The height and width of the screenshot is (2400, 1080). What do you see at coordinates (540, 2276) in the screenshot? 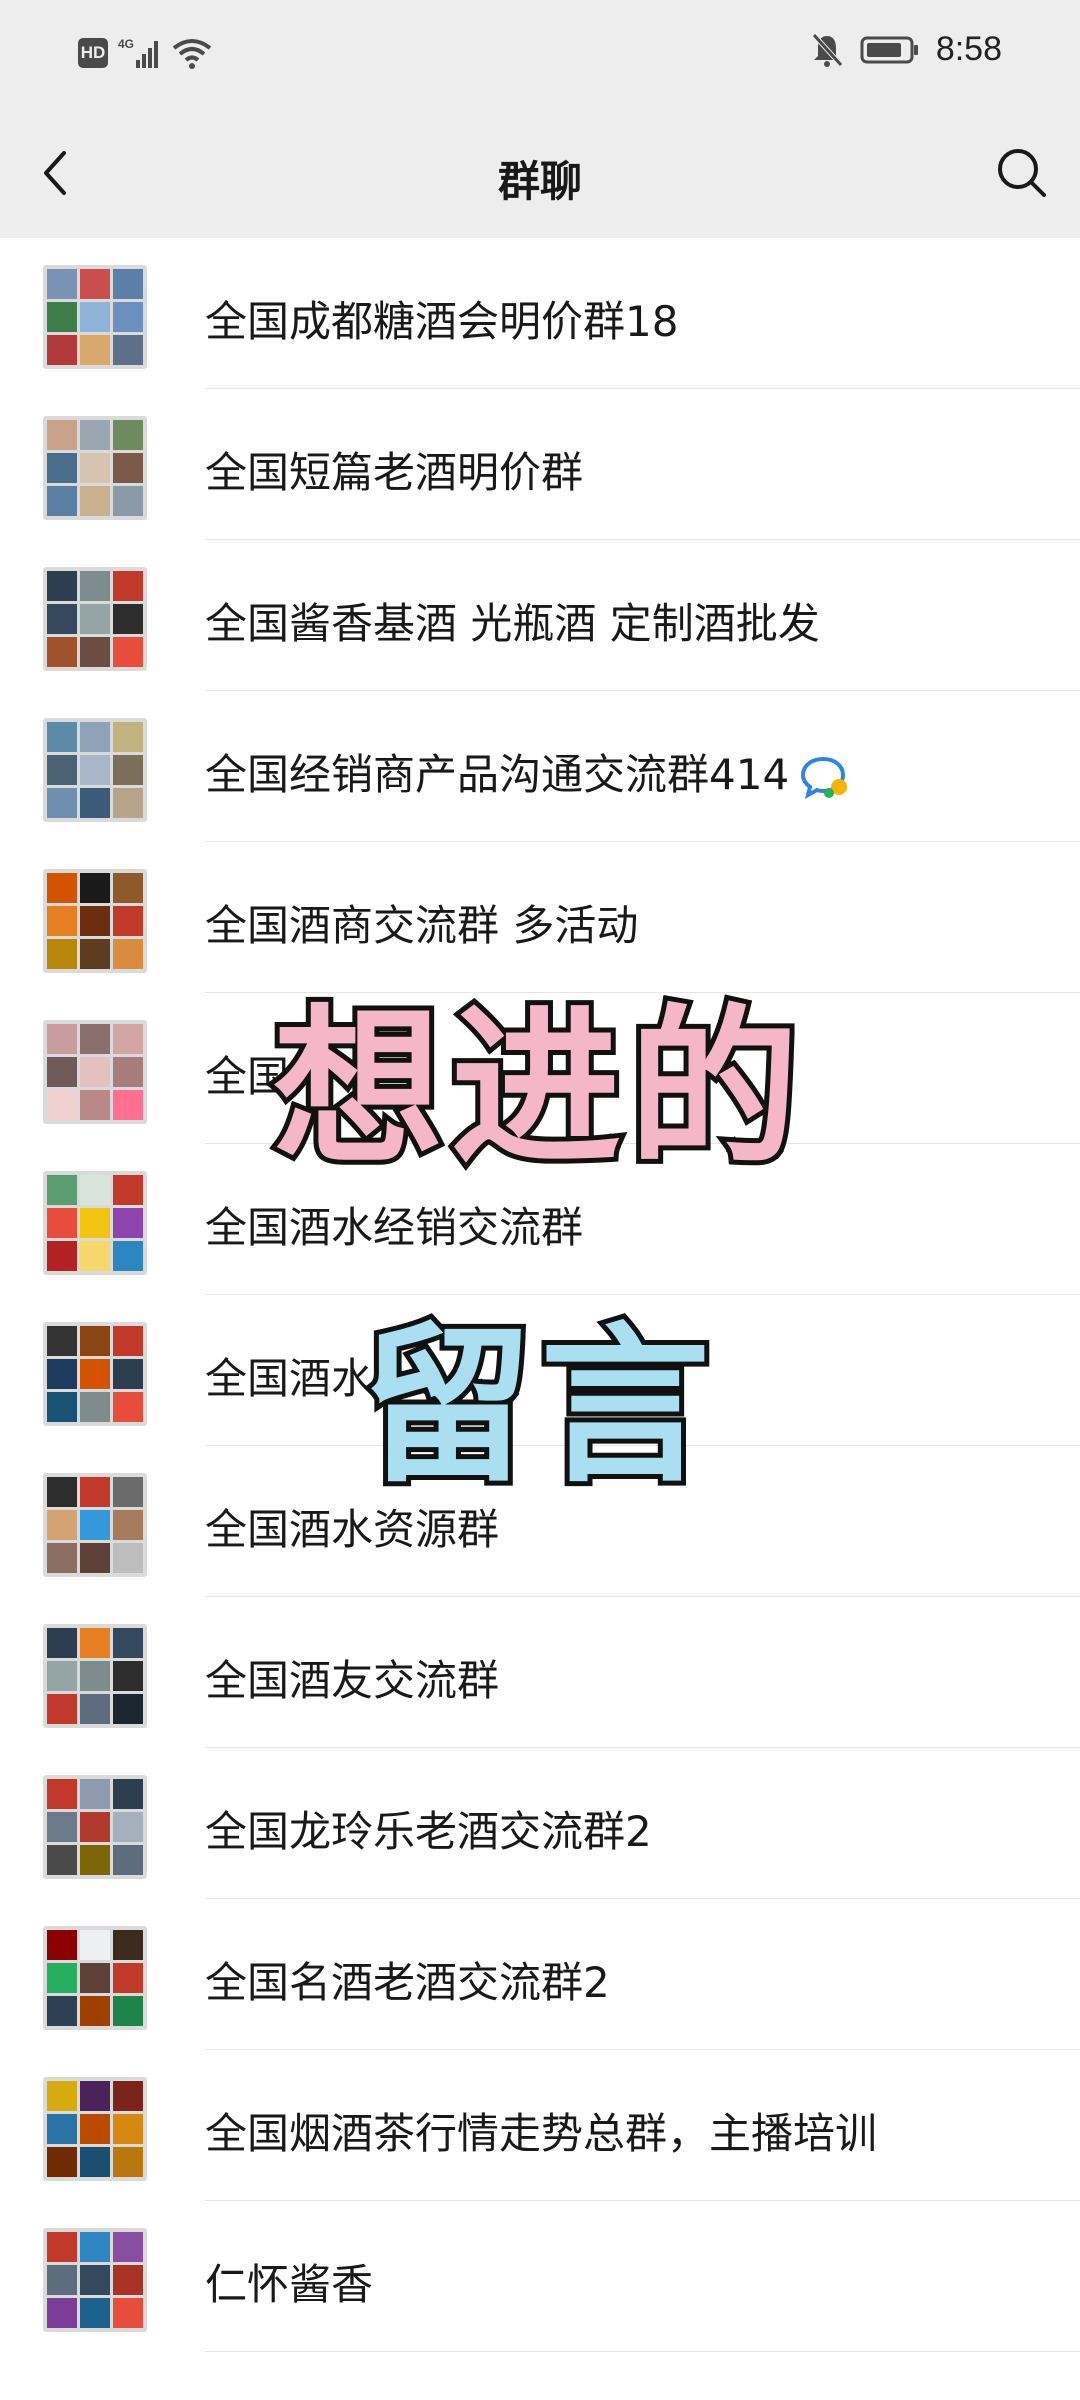
I see `group-list-item: 仁怀酱香` at bounding box center [540, 2276].